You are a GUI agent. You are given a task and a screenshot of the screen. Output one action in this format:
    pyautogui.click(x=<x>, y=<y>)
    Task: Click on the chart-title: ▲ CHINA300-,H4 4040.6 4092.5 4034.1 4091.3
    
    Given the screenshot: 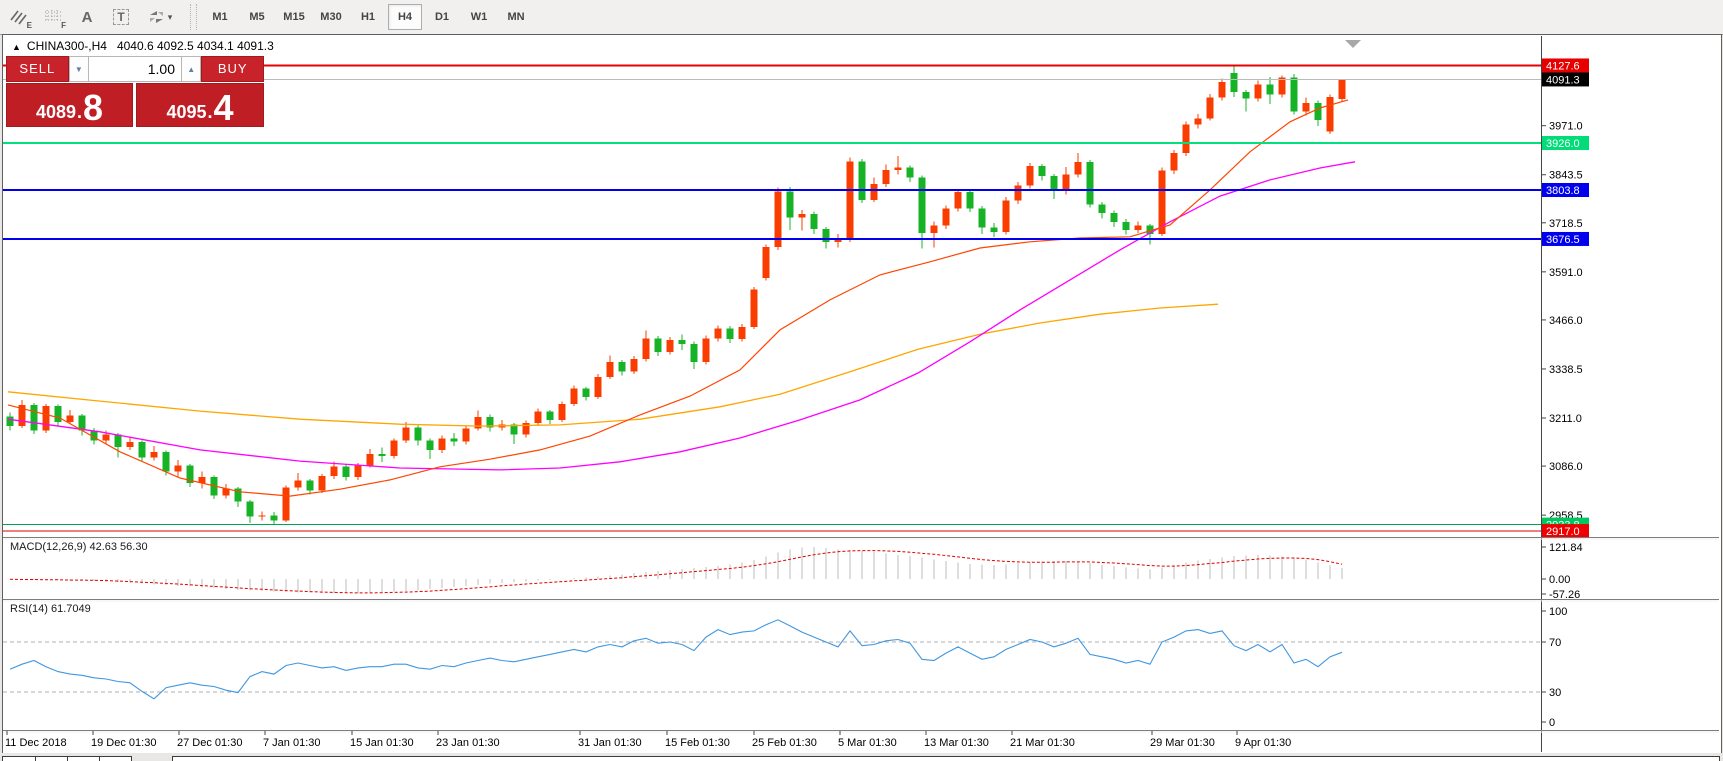 What is the action you would take?
    pyautogui.click(x=143, y=46)
    